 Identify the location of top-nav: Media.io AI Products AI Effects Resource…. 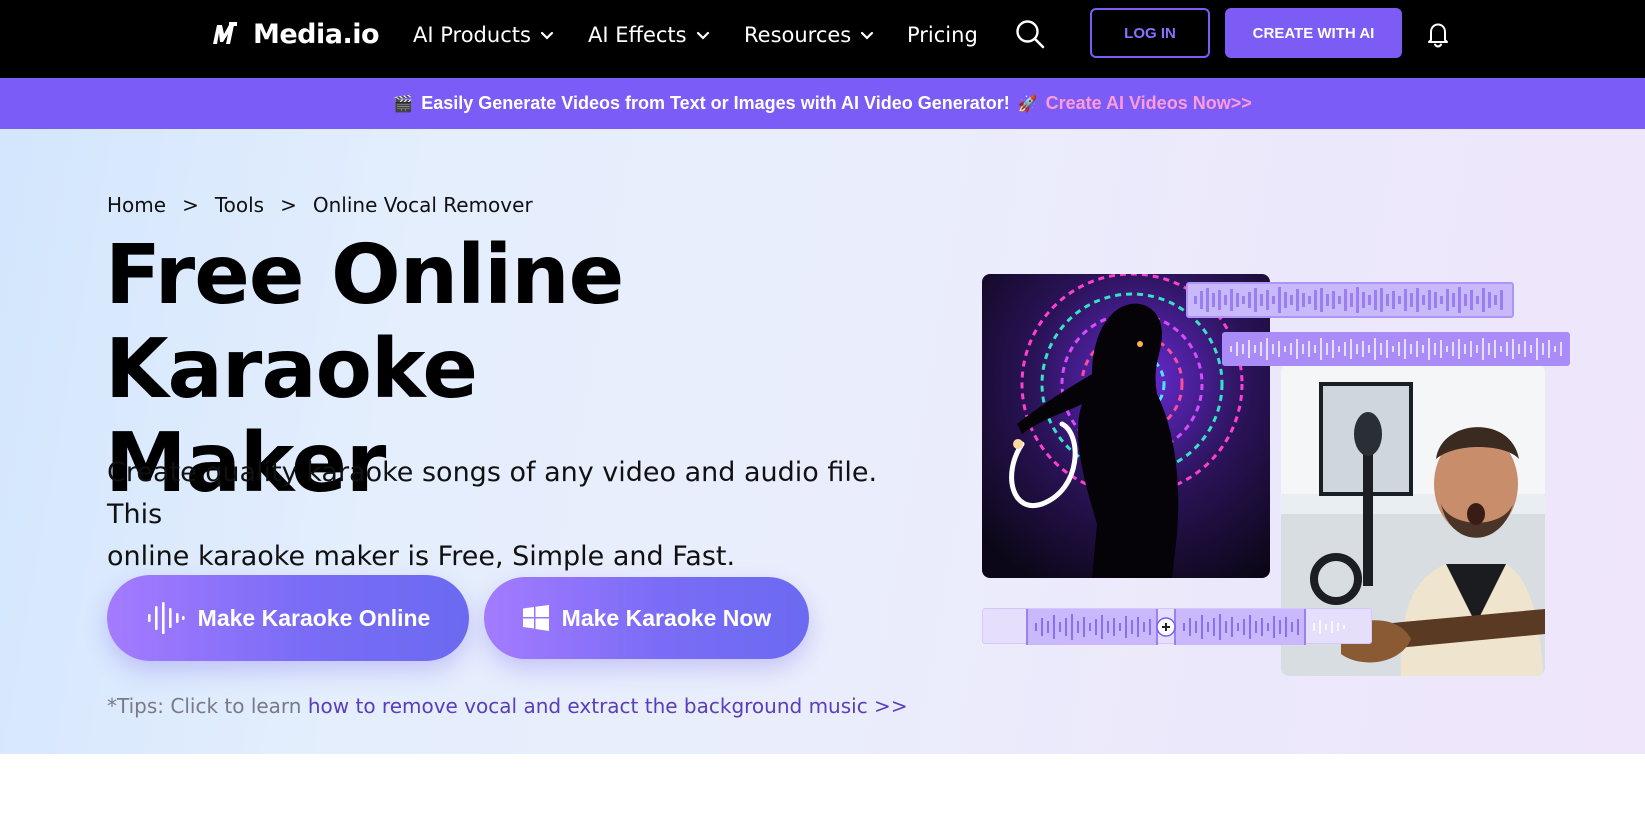
(822, 39).